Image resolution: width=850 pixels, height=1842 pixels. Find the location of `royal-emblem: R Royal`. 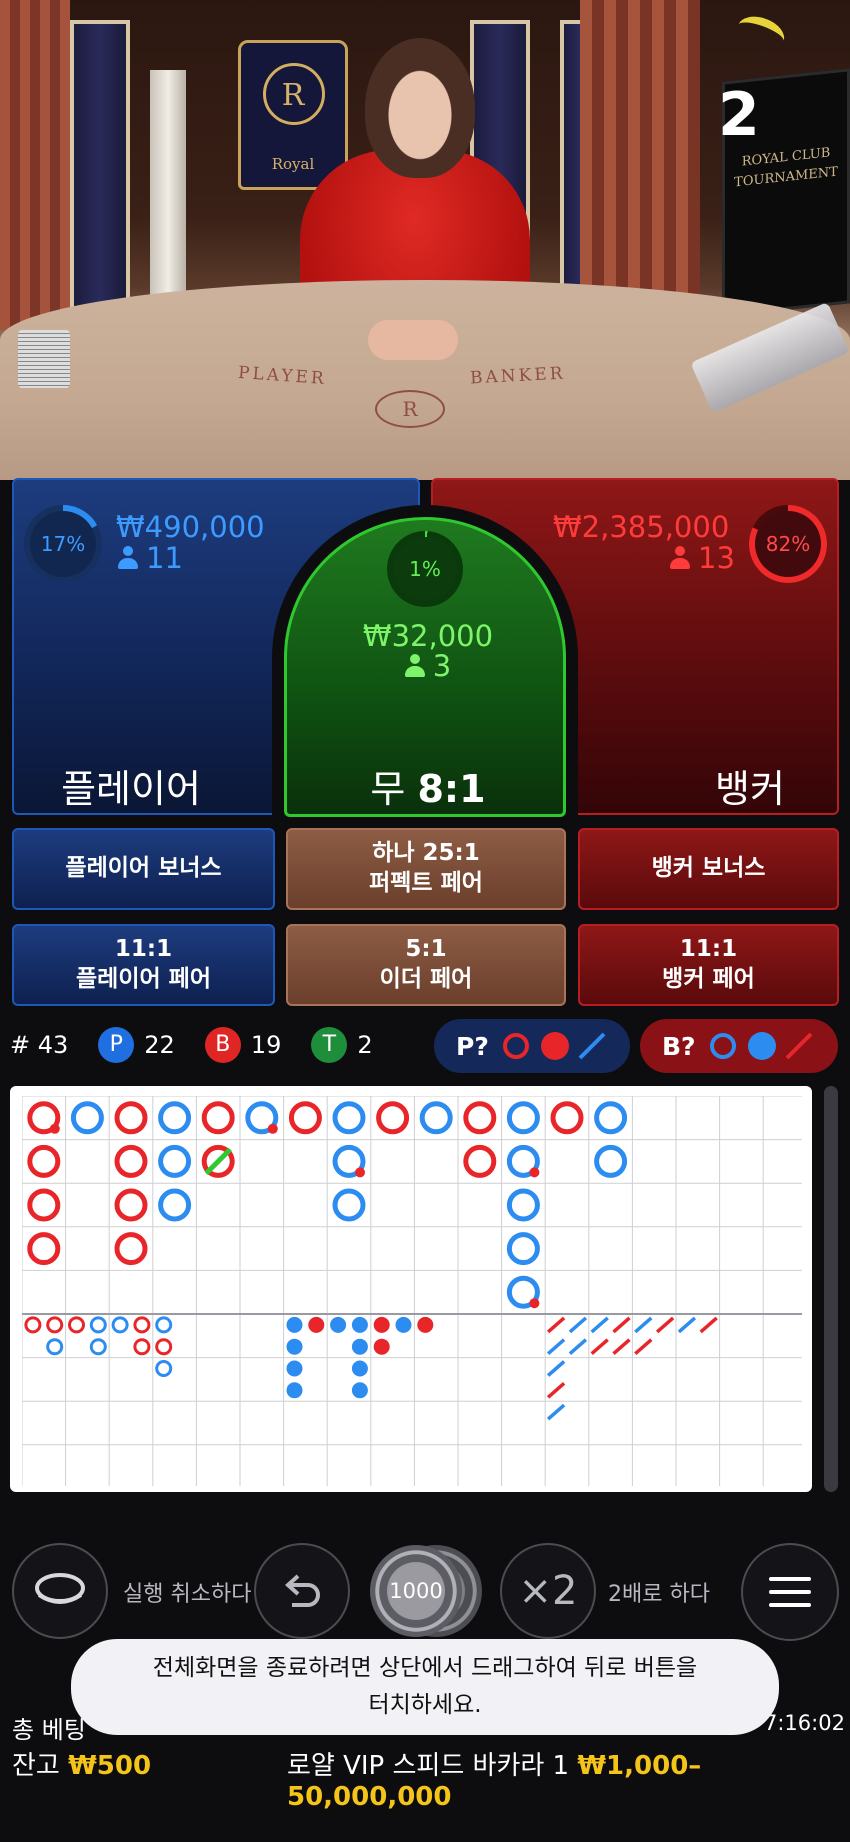

royal-emblem: R Royal is located at coordinates (293, 115).